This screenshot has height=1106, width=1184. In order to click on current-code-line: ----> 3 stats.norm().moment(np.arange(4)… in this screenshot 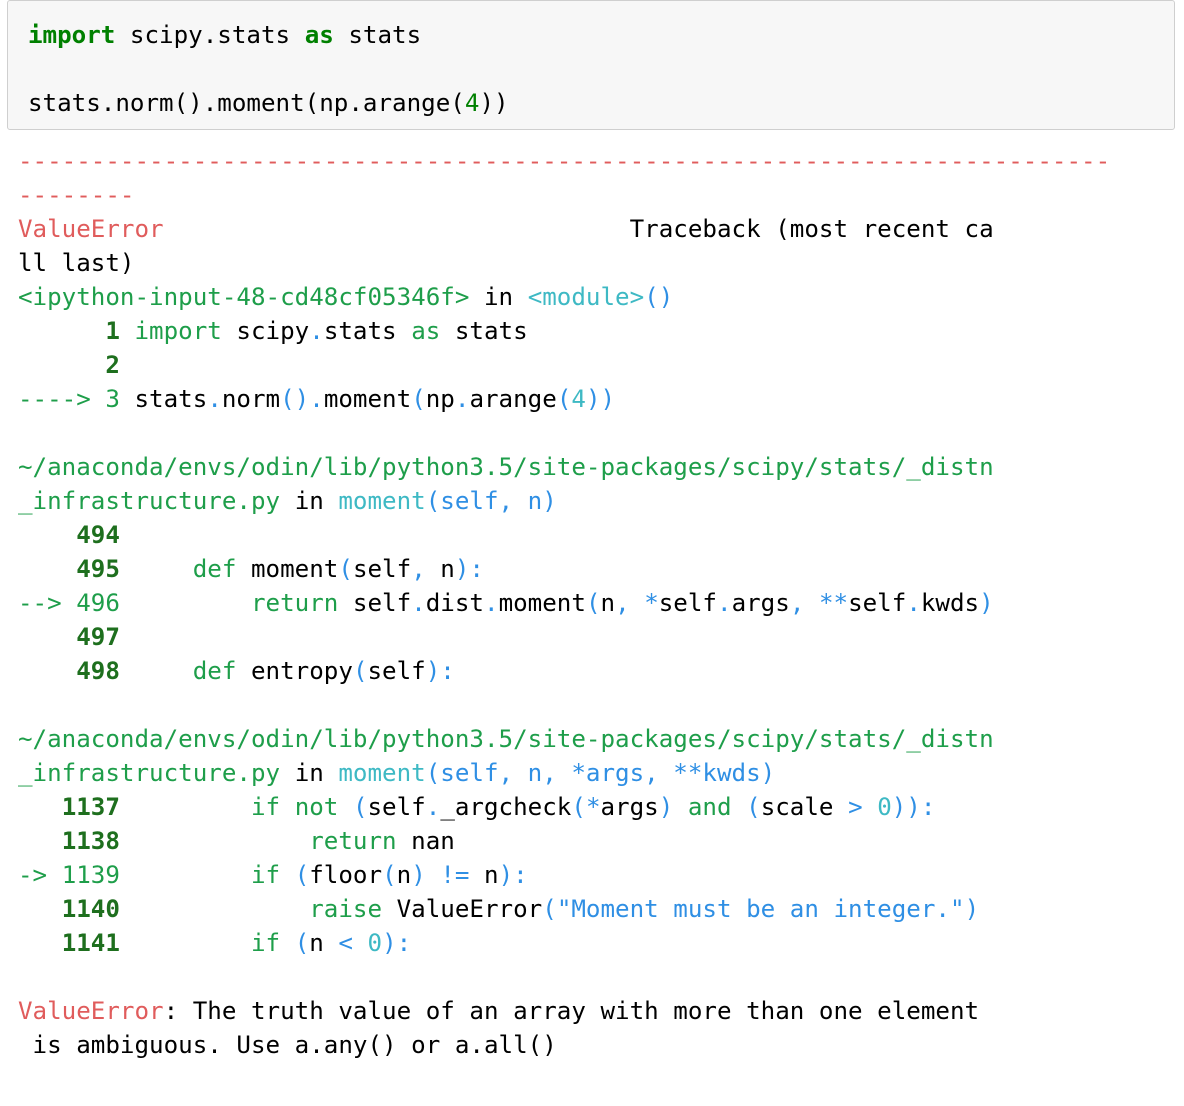, I will do `click(564, 399)`.